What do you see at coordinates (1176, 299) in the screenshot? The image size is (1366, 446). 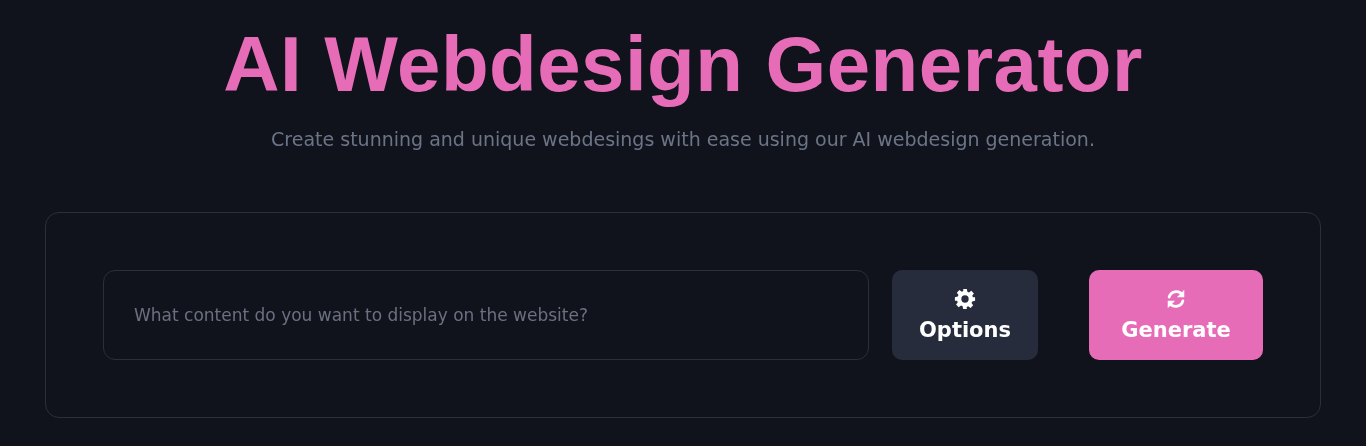 I see `refresh-icon` at bounding box center [1176, 299].